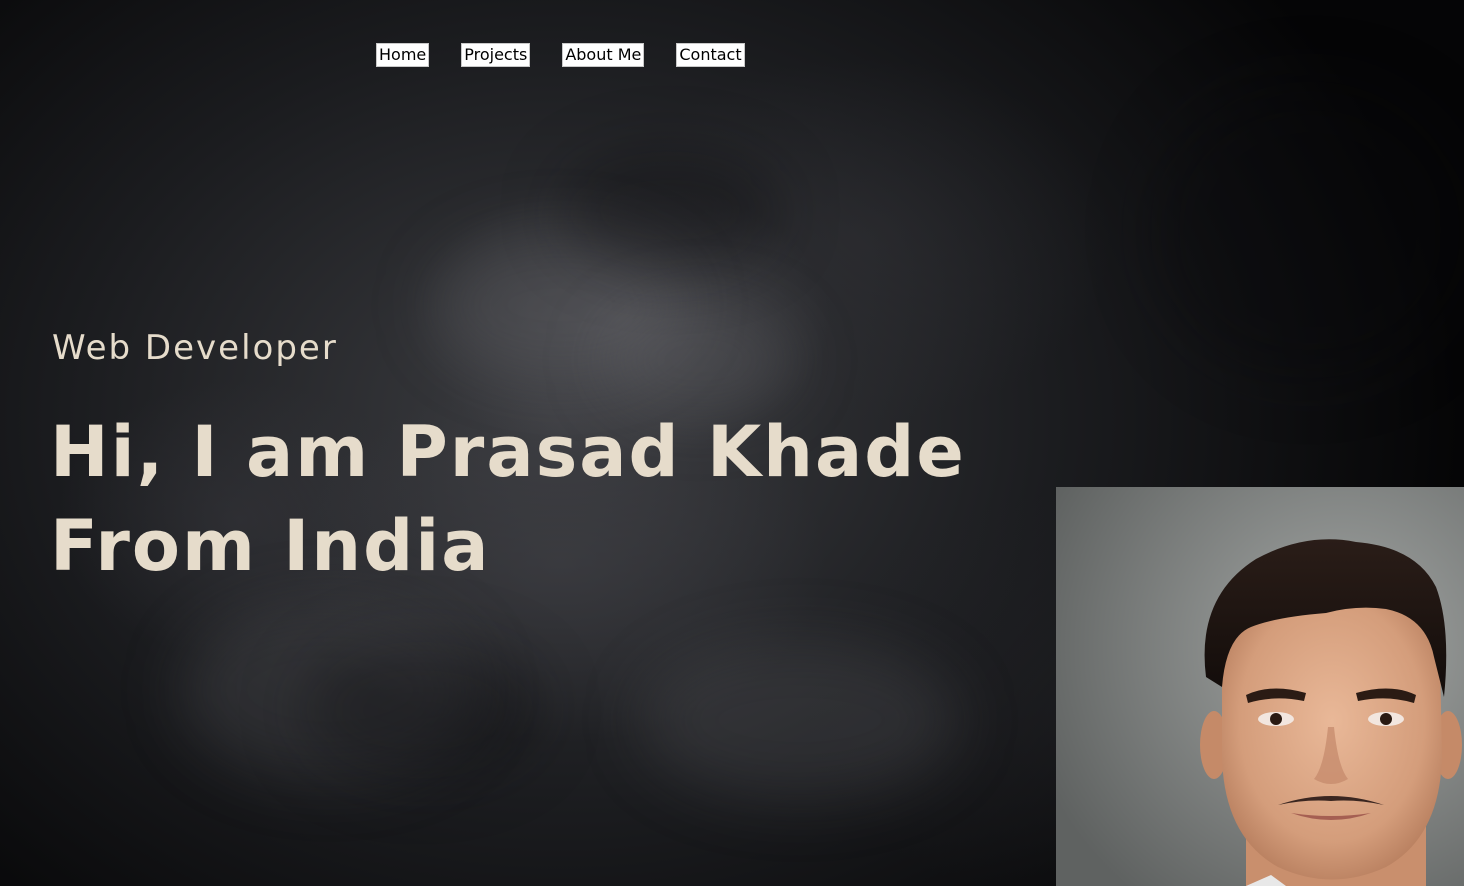 The width and height of the screenshot is (1464, 886). I want to click on nav-home-link: Home, so click(403, 55).